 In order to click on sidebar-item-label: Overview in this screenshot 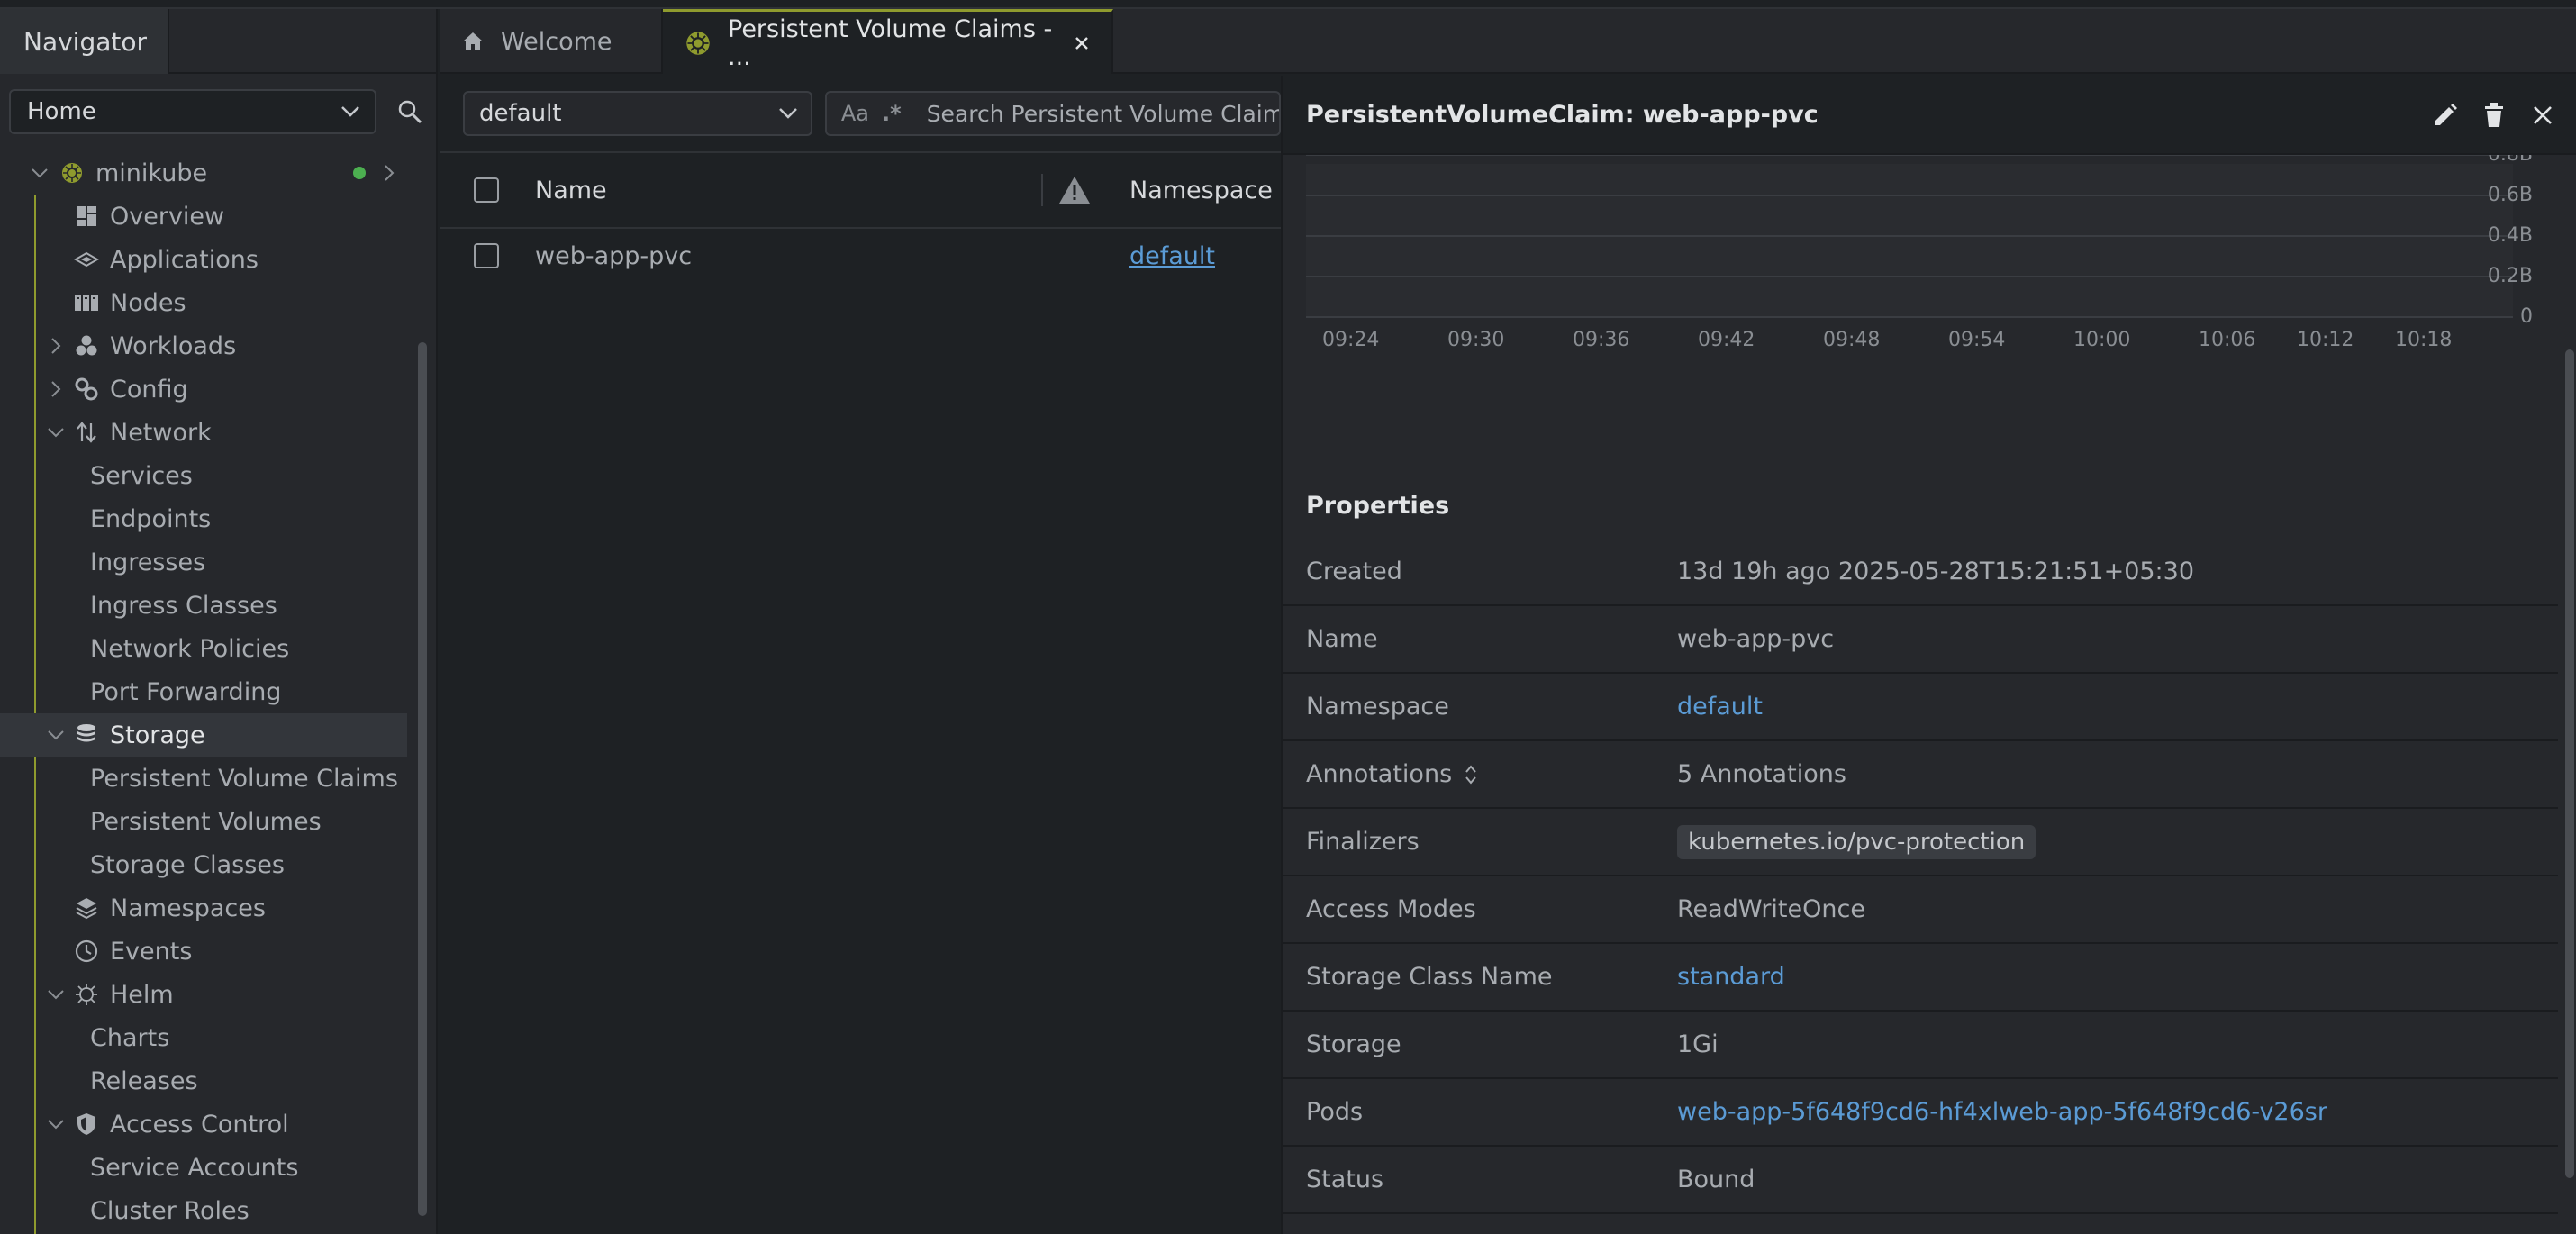, I will do `click(167, 216)`.